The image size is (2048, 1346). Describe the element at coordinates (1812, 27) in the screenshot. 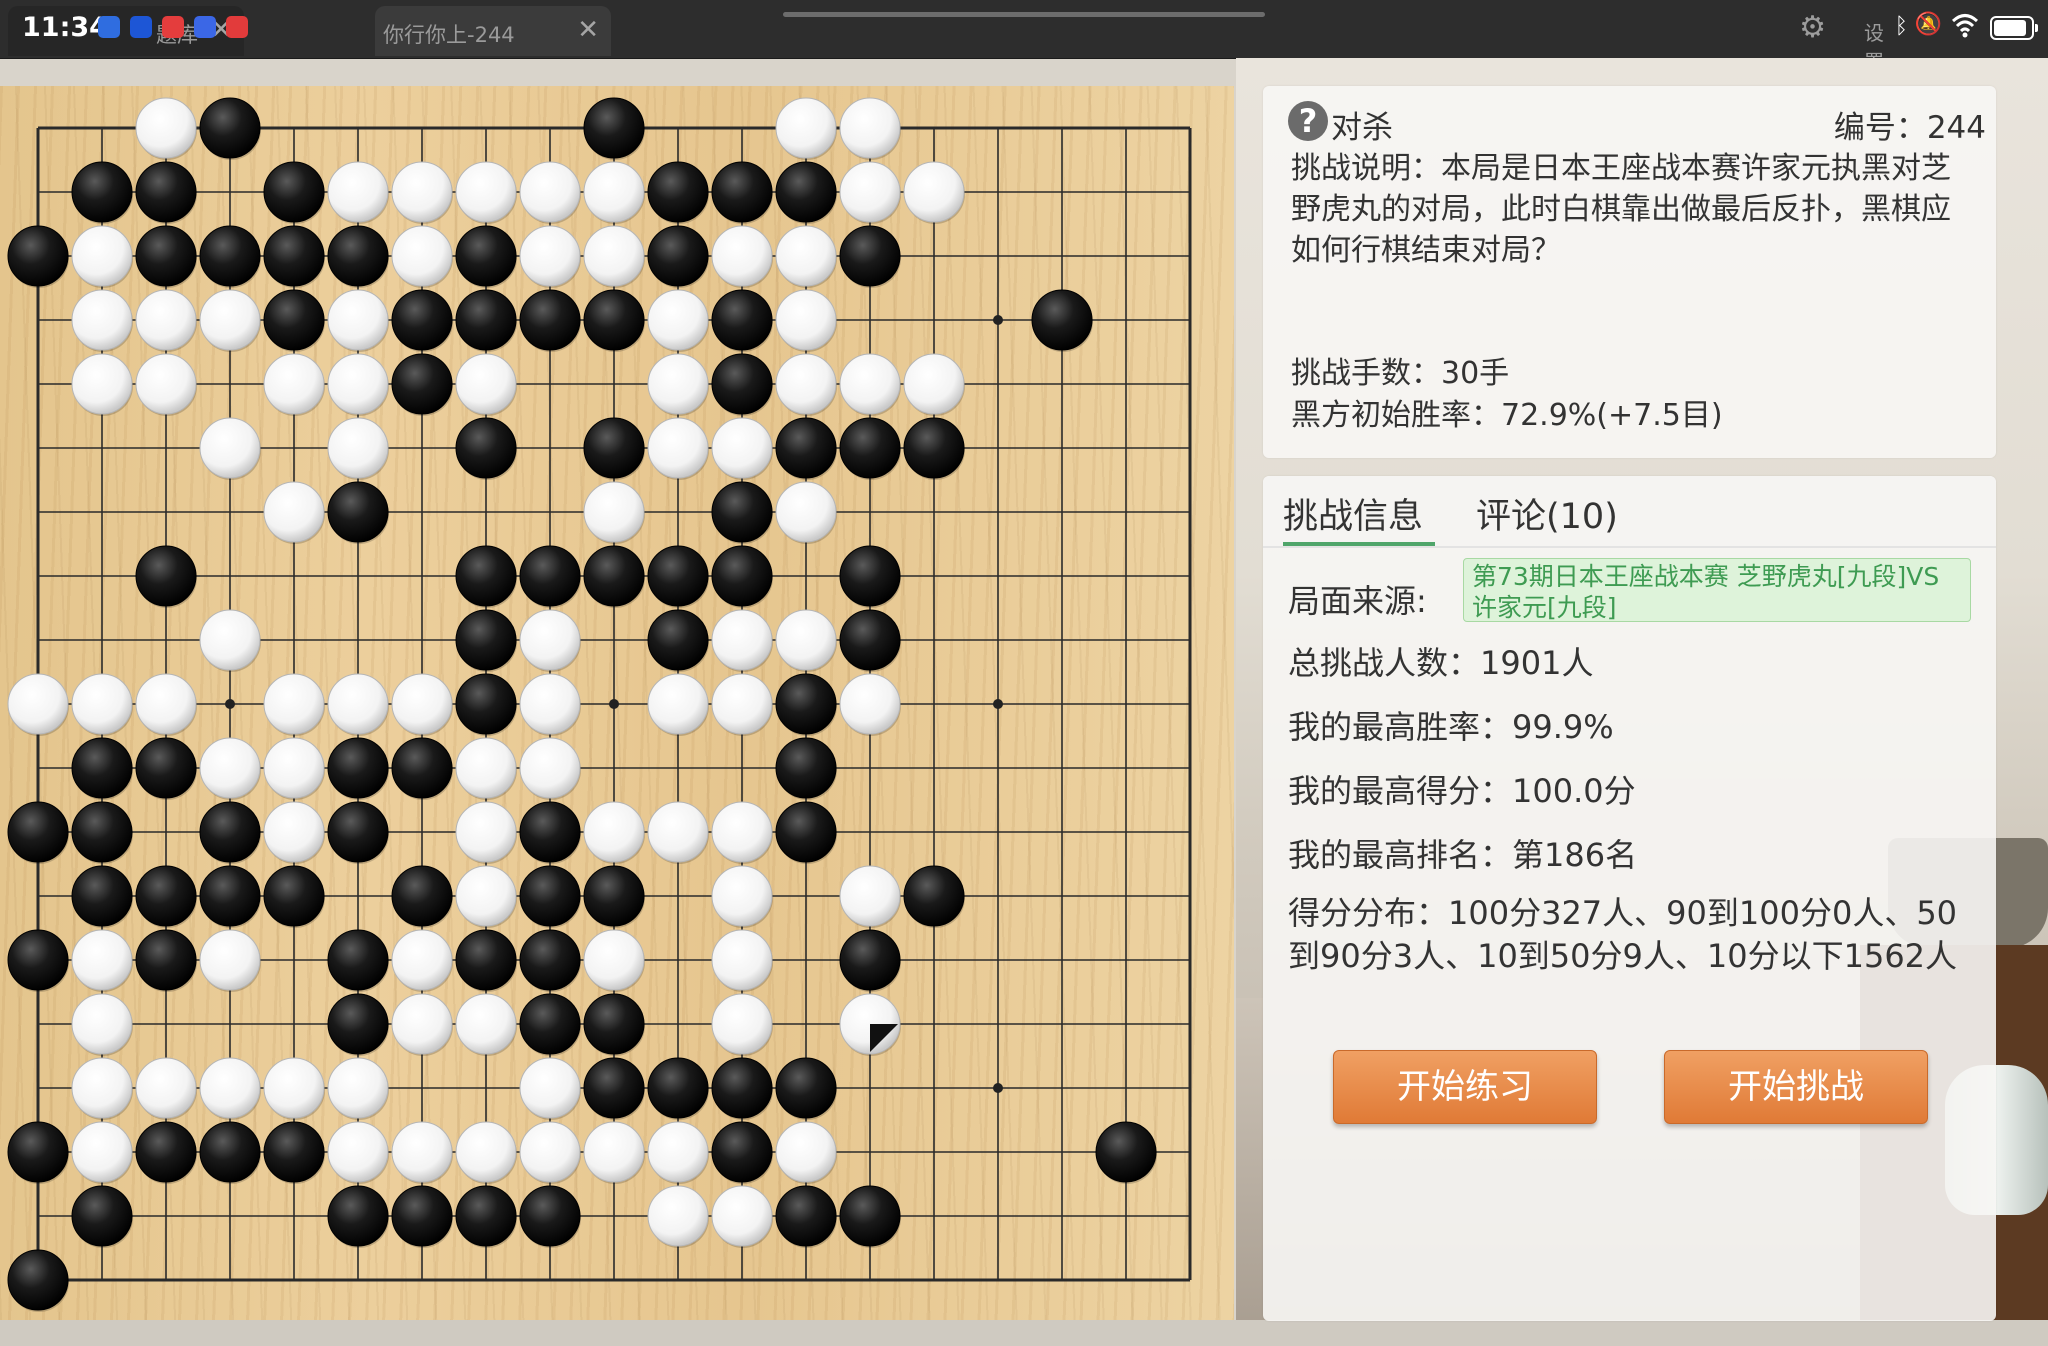

I see `gear-icon: ⚙` at that location.